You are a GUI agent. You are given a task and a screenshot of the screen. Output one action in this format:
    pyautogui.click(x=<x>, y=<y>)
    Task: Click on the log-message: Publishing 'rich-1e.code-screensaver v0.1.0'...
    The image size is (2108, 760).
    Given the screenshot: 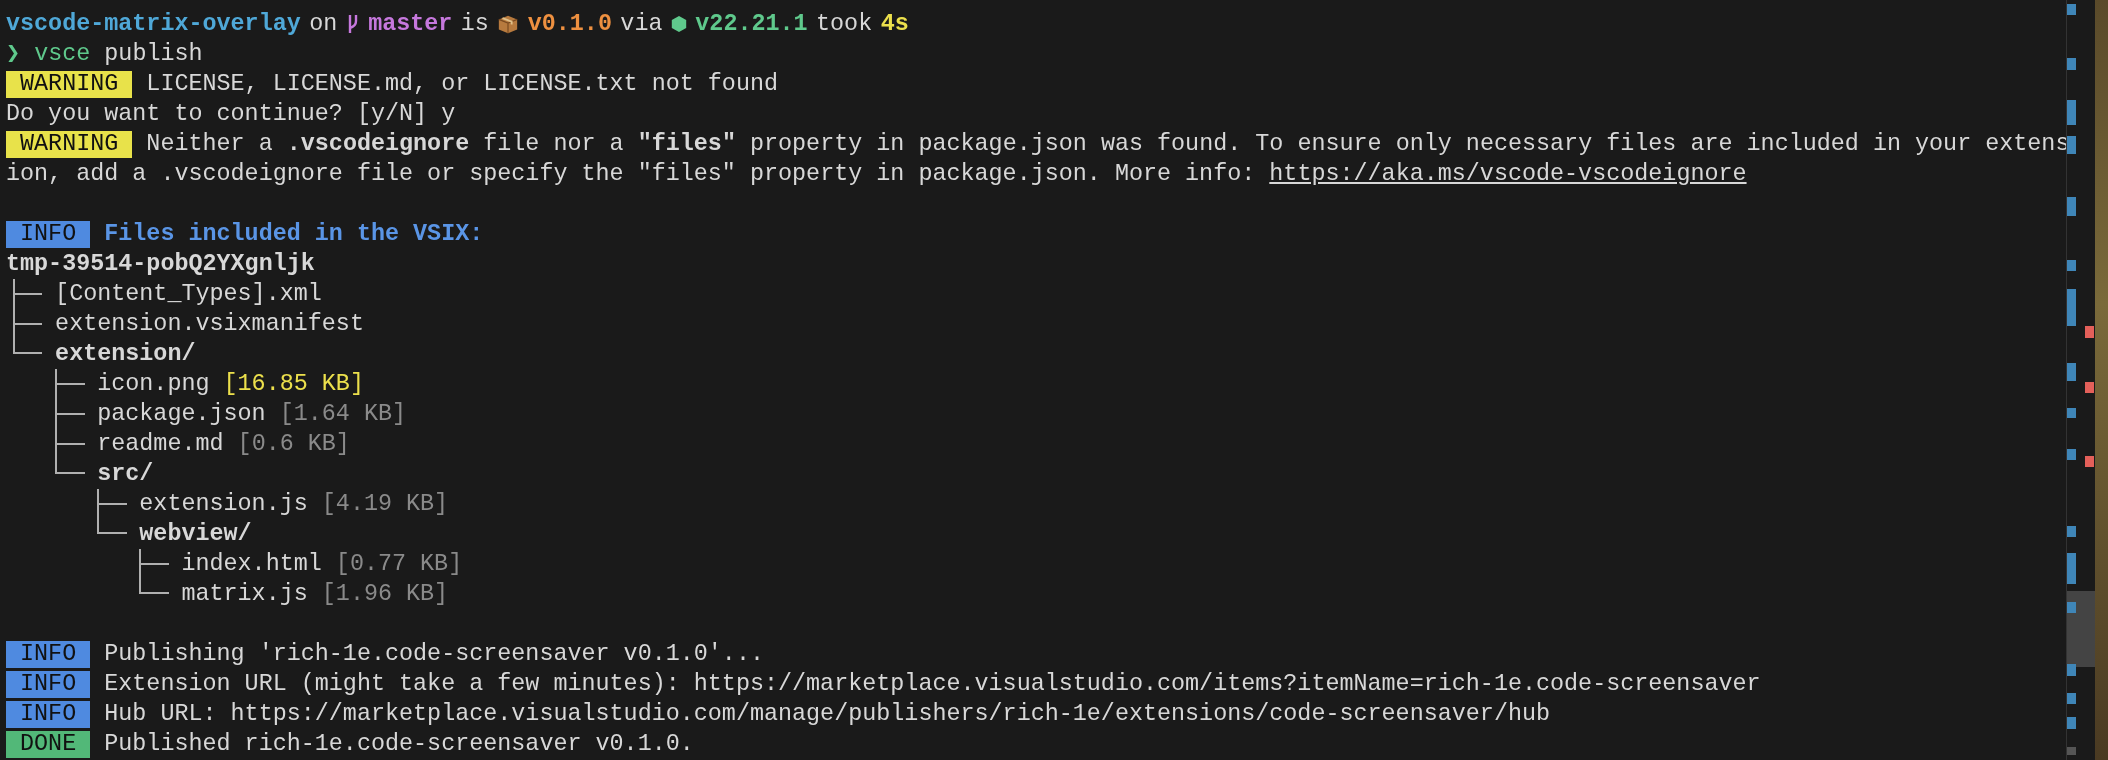 What is the action you would take?
    pyautogui.click(x=434, y=654)
    